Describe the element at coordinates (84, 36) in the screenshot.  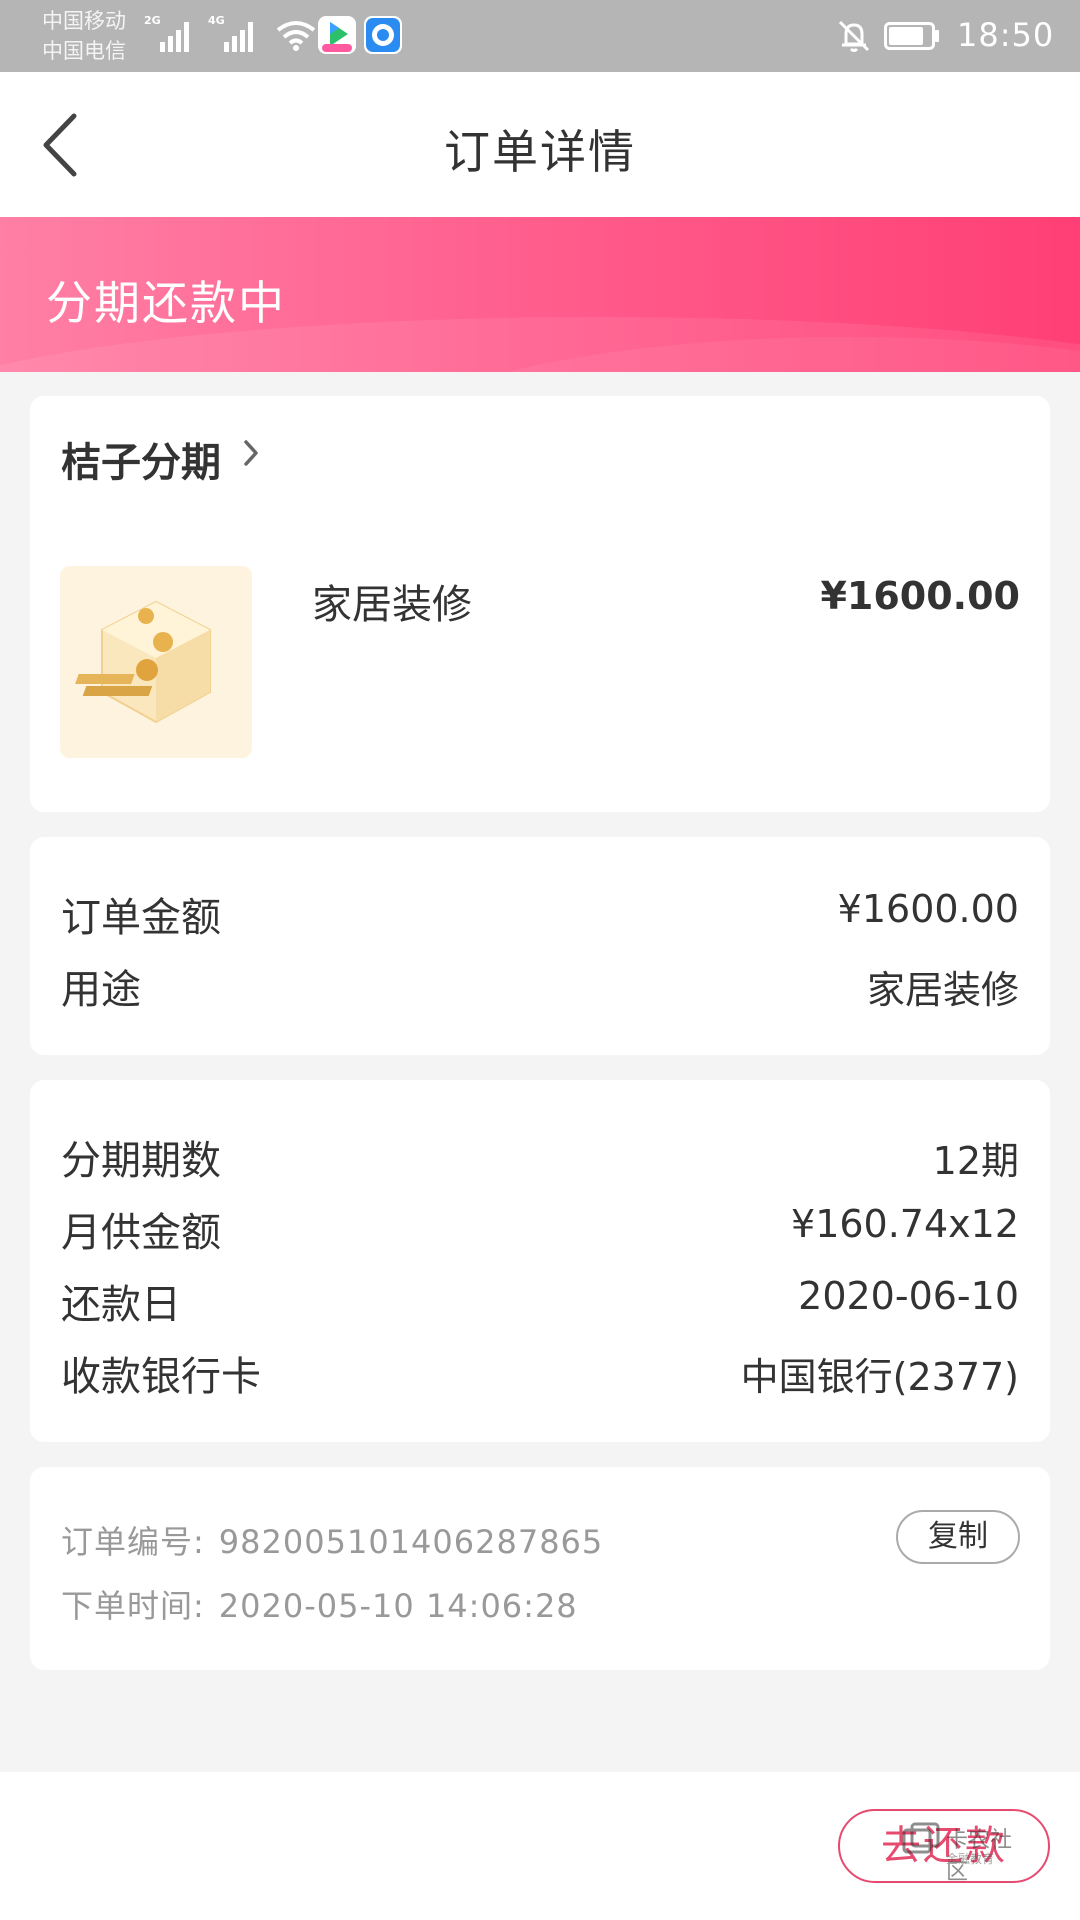
I see `carrier-labels: 中国移动 中国电信` at that location.